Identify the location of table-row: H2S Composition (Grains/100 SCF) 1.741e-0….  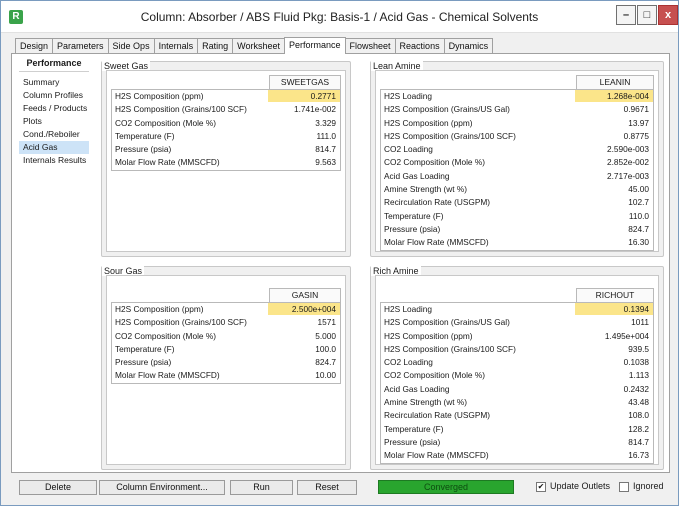
(226, 110).